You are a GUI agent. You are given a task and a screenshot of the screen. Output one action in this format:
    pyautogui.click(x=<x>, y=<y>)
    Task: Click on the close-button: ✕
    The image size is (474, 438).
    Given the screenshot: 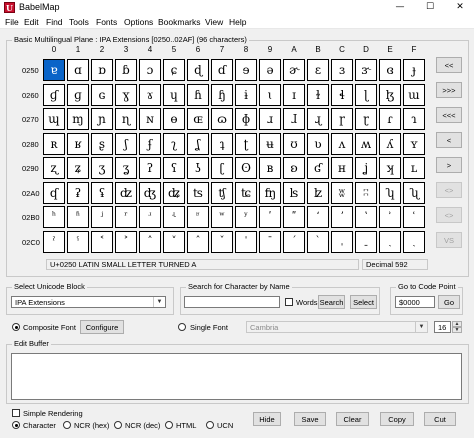 What is the action you would take?
    pyautogui.click(x=460, y=7)
    